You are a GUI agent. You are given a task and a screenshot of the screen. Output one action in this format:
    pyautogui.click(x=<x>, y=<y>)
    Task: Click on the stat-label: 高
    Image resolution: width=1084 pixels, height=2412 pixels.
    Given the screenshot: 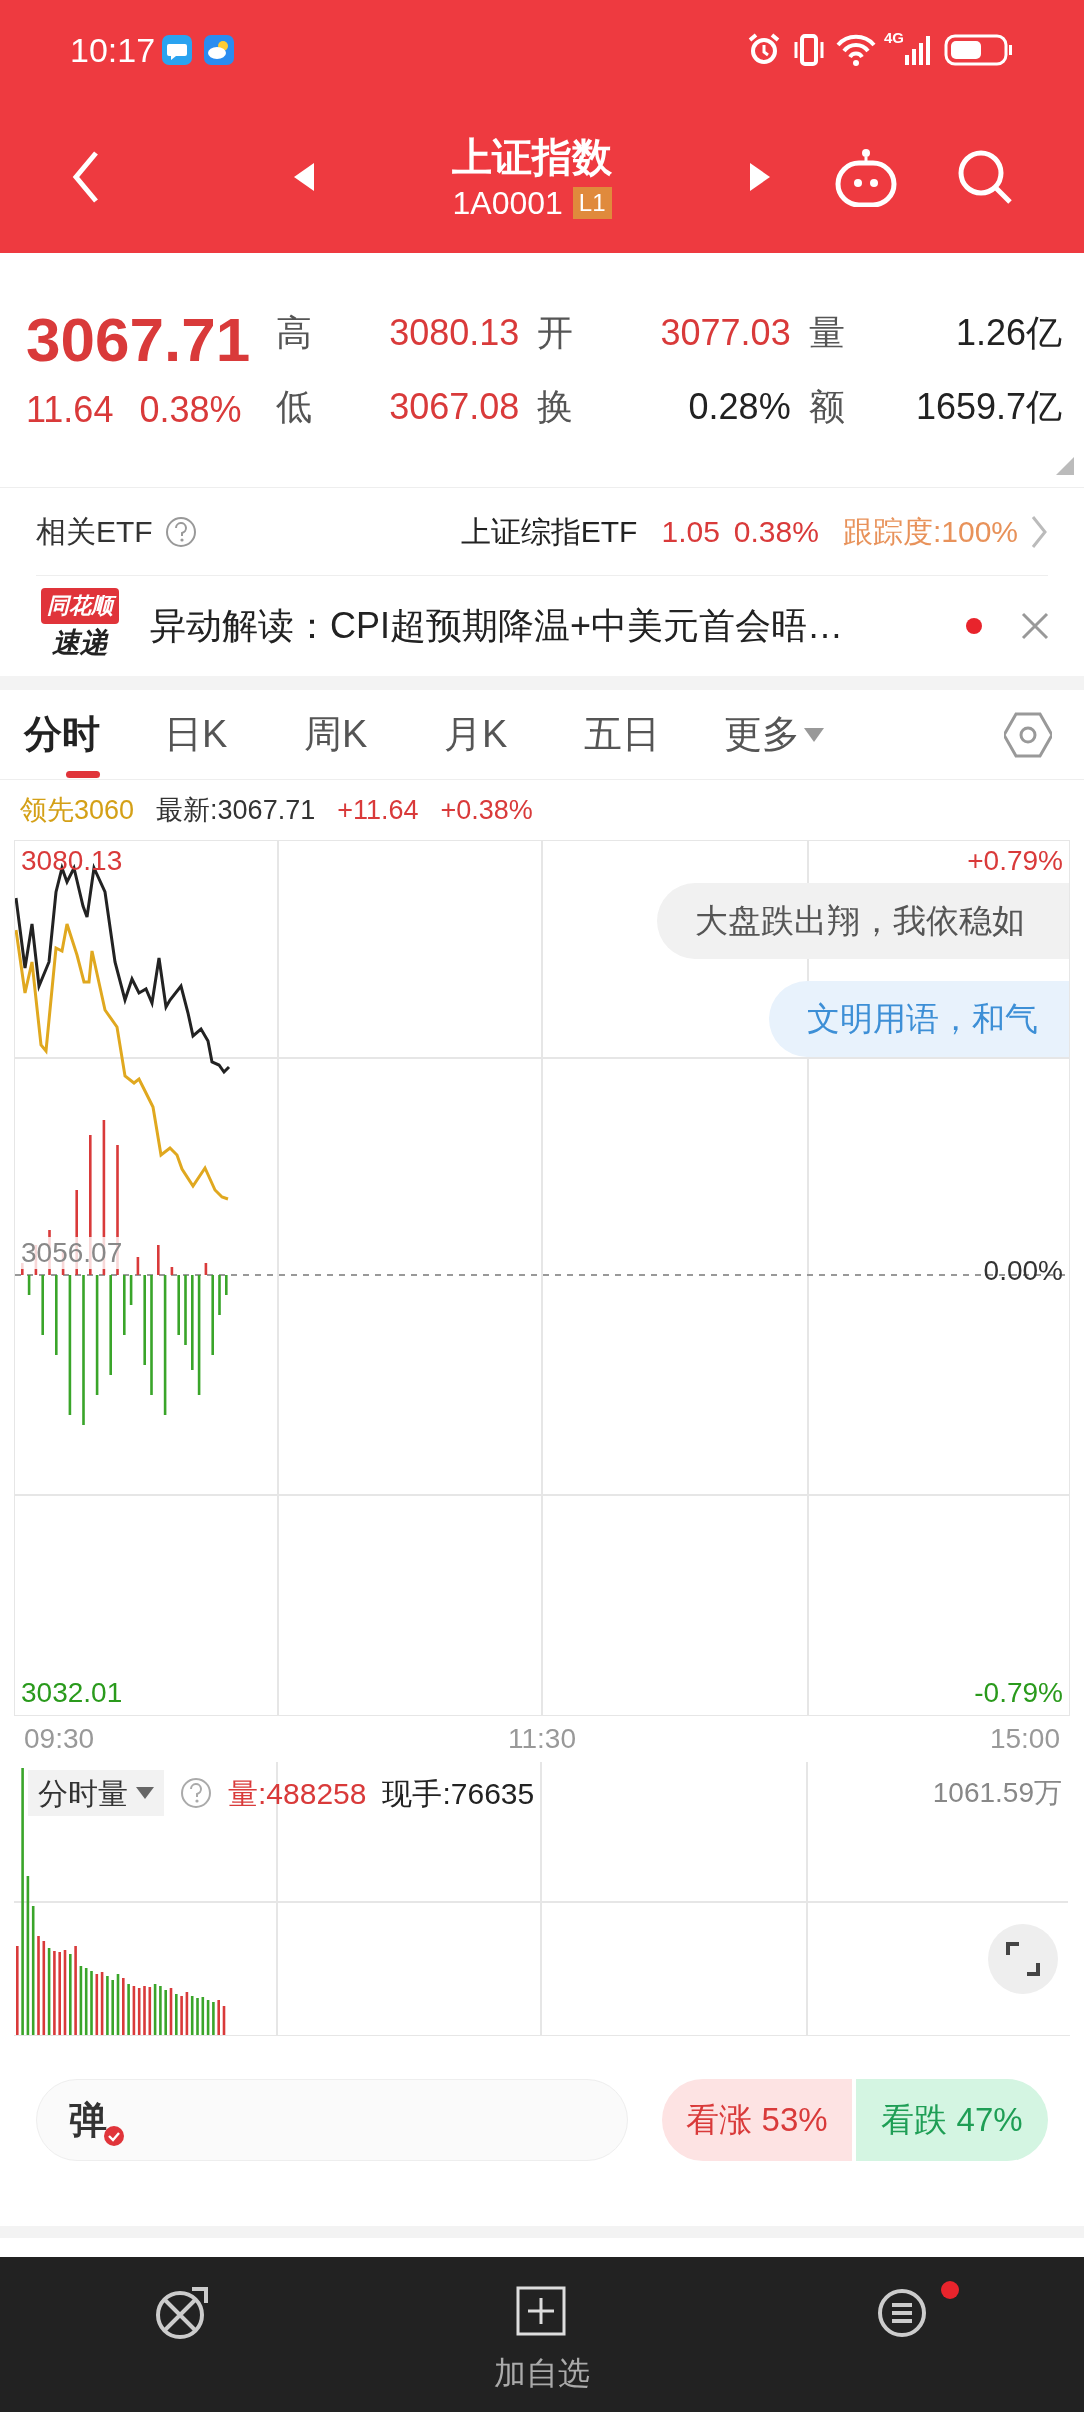 What is the action you would take?
    pyautogui.click(x=294, y=333)
    